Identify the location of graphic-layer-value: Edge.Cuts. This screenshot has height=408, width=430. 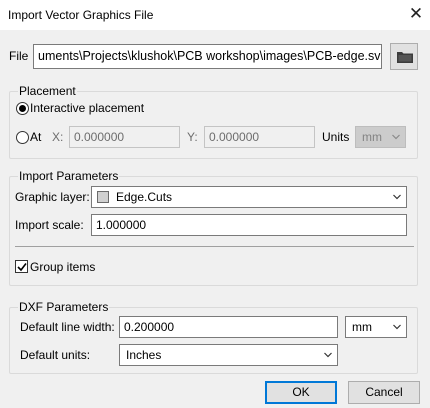
(144, 197).